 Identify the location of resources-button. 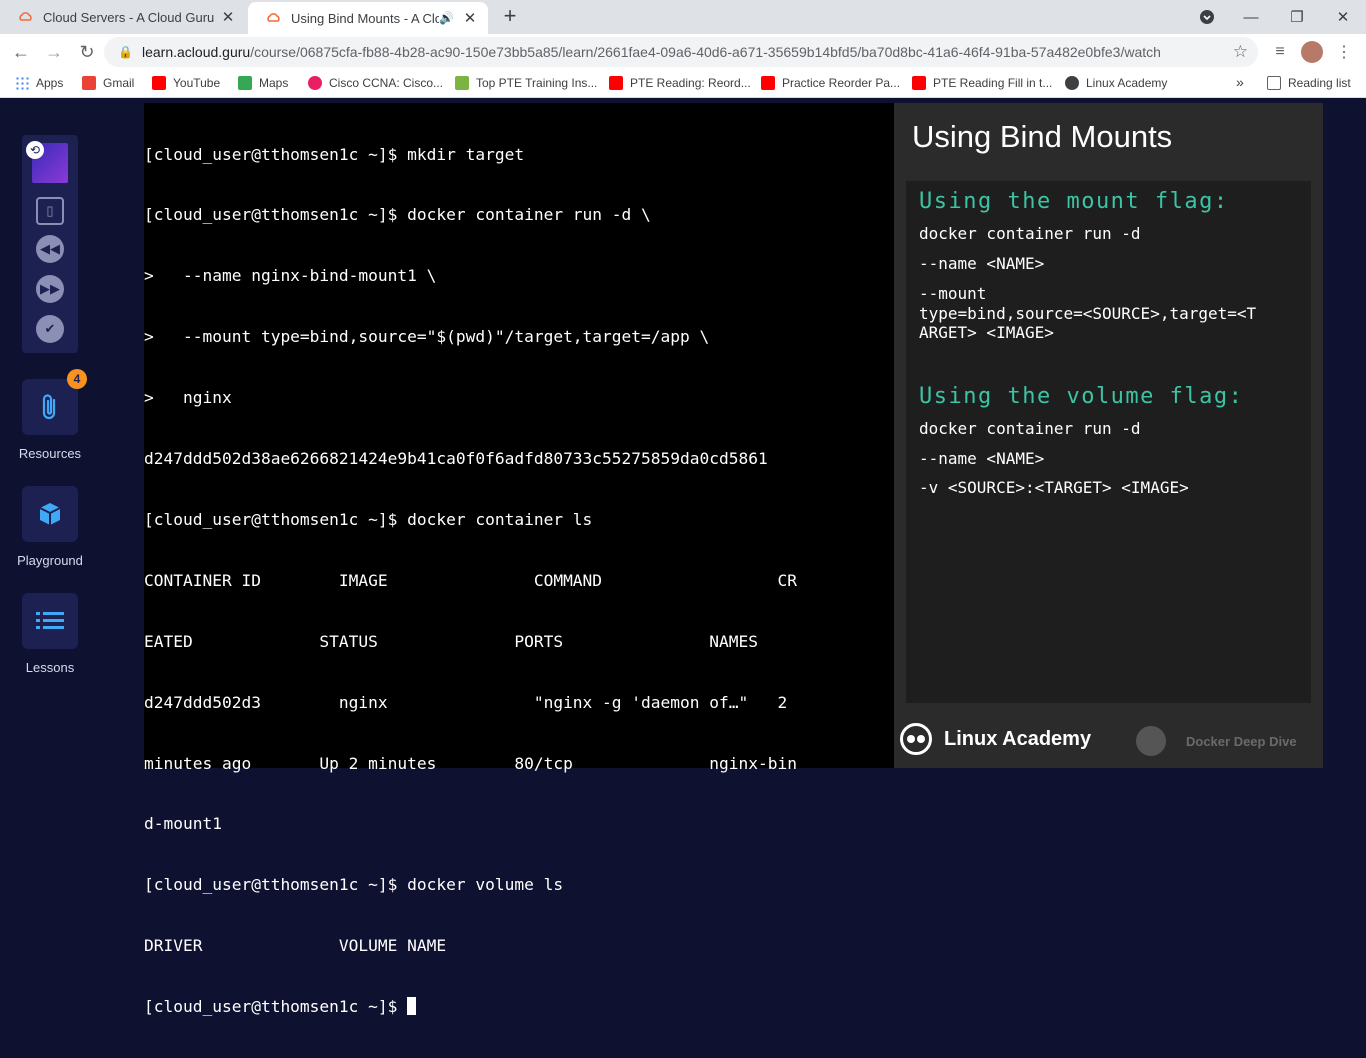
(50, 407).